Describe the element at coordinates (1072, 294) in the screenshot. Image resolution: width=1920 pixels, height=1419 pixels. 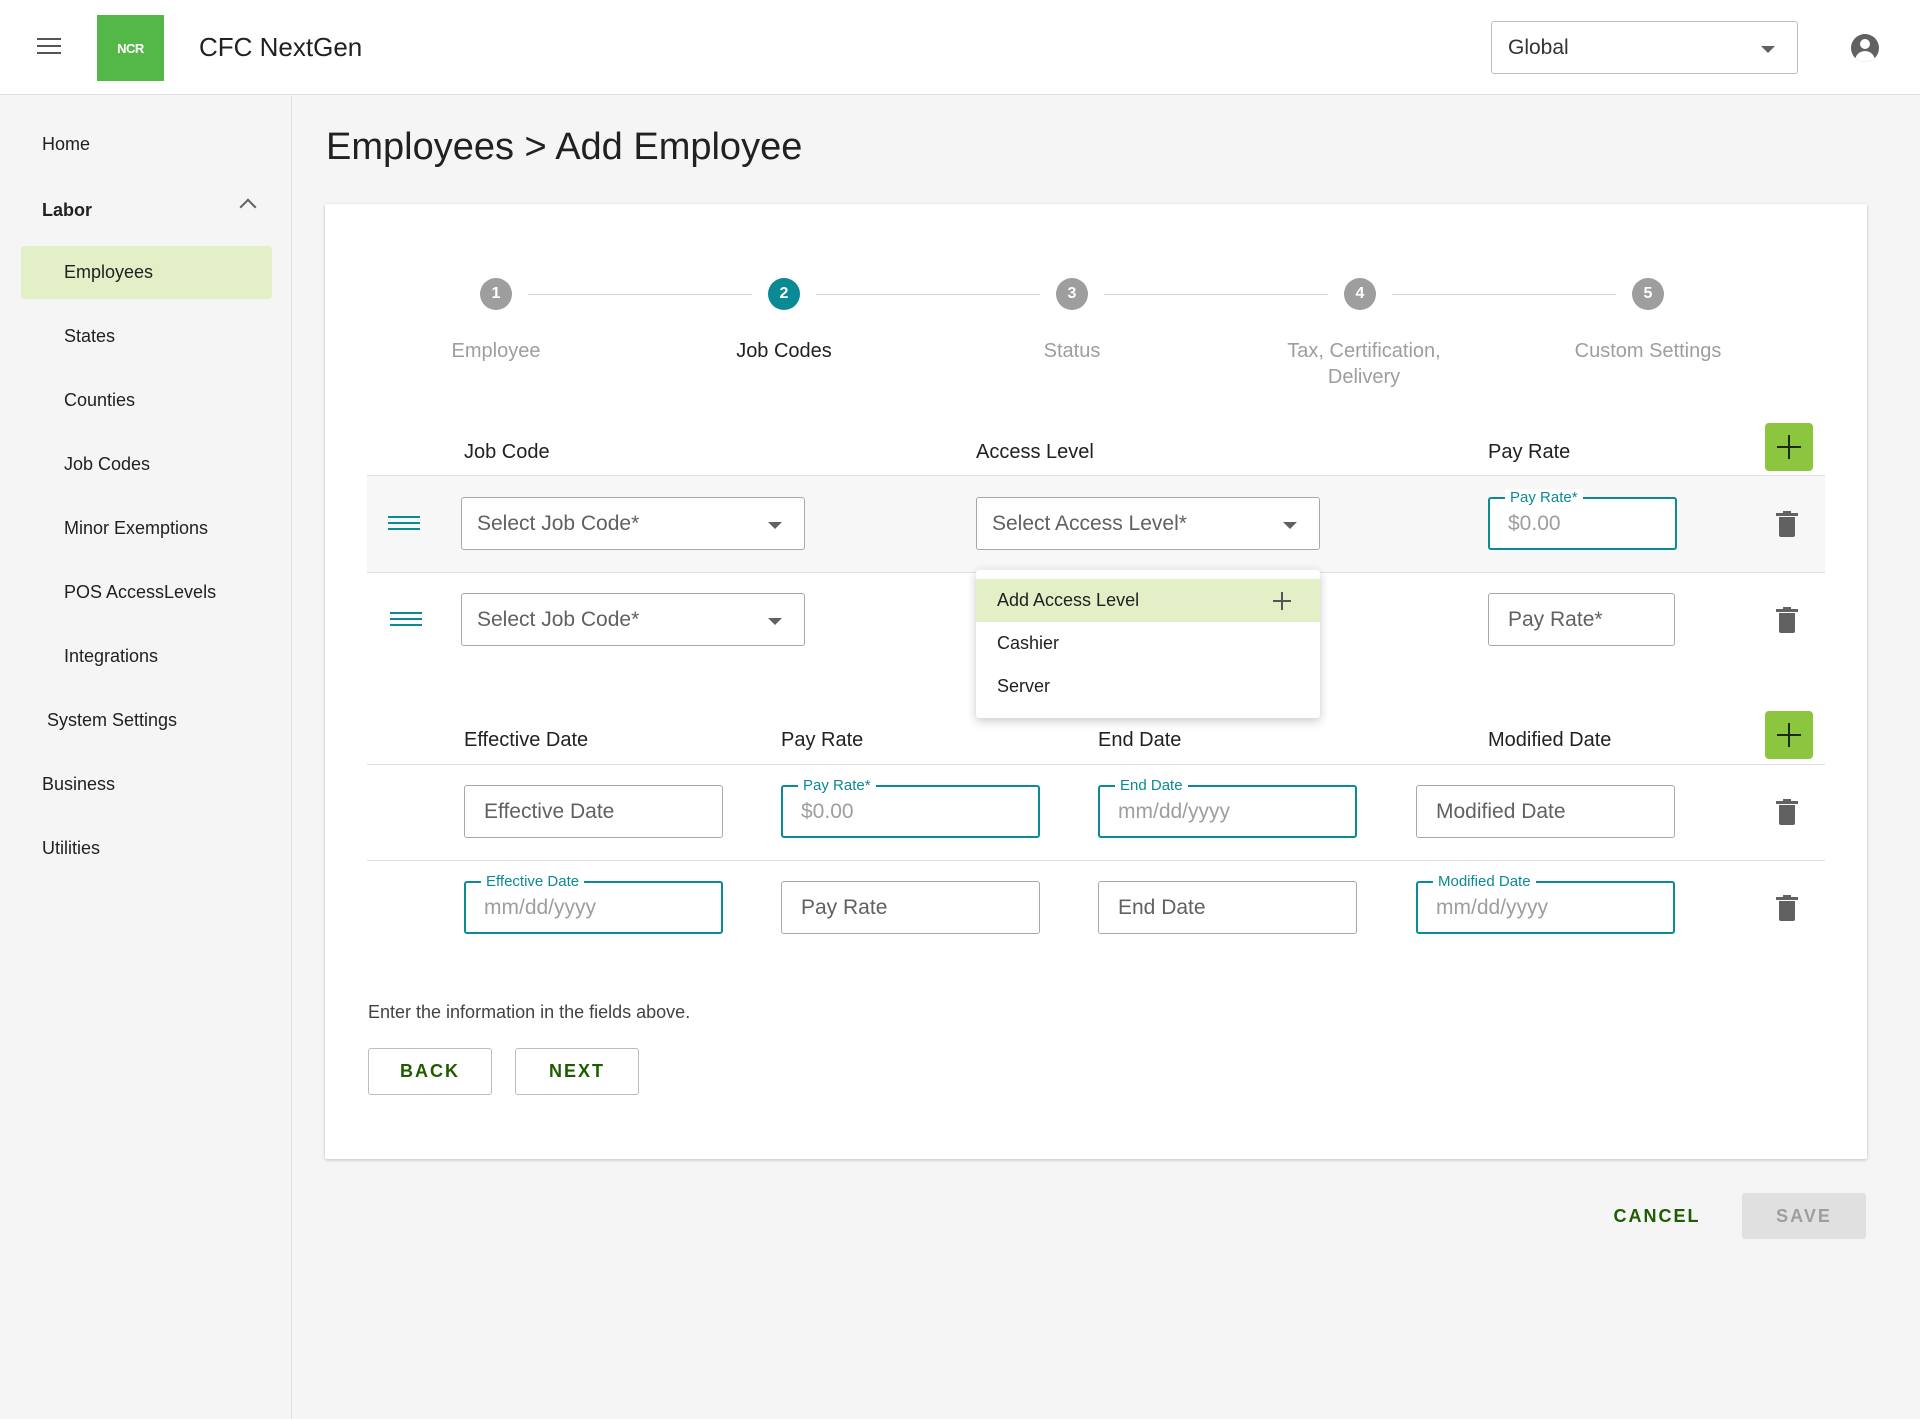
I see `step-3-circle: 3` at that location.